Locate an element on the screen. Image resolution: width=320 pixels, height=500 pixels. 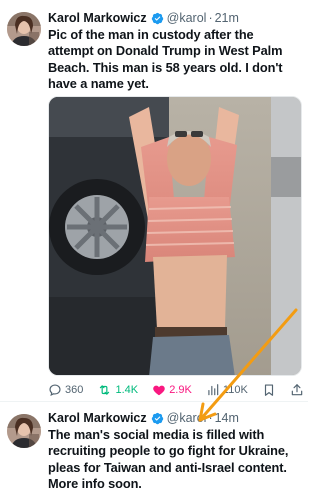
views-icon is located at coordinates (213, 390).